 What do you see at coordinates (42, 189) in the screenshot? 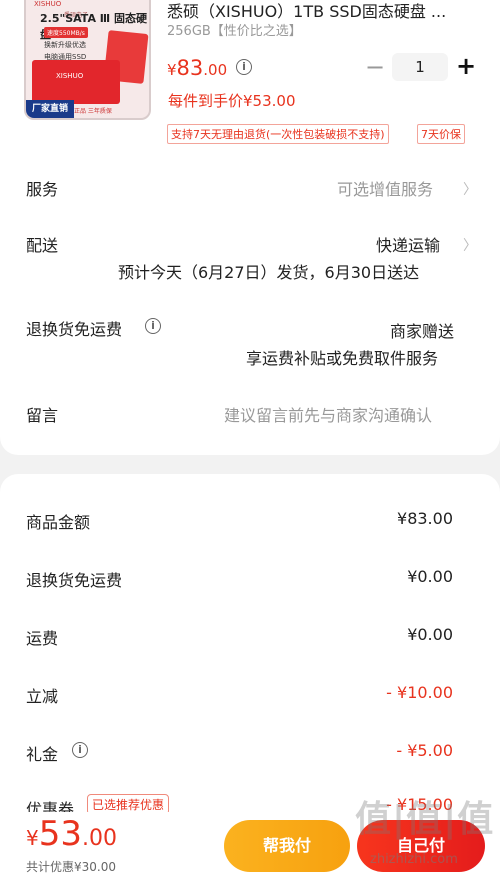
I see `service-label: 服务` at bounding box center [42, 189].